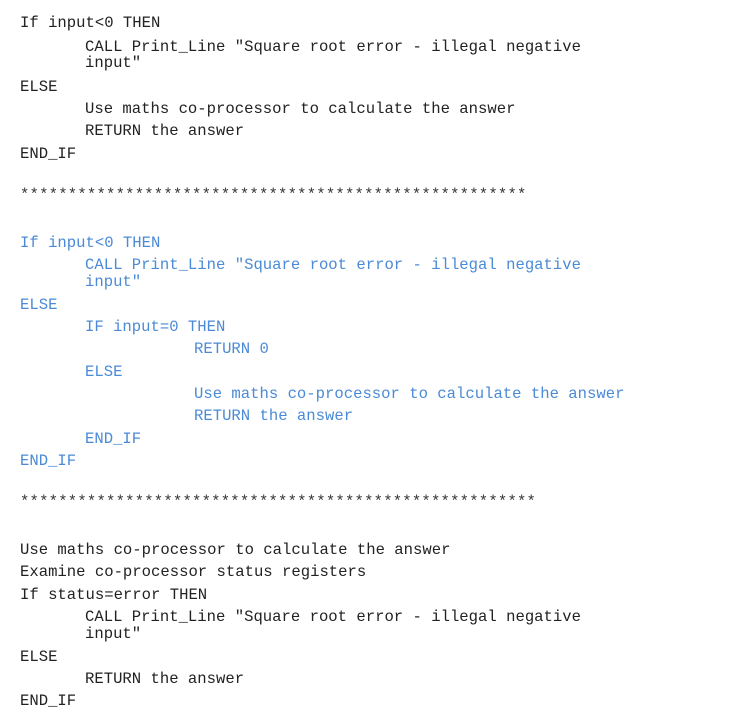 This screenshot has width=743, height=728. Describe the element at coordinates (114, 595) in the screenshot. I see `code-line: If status=error THEN` at that location.